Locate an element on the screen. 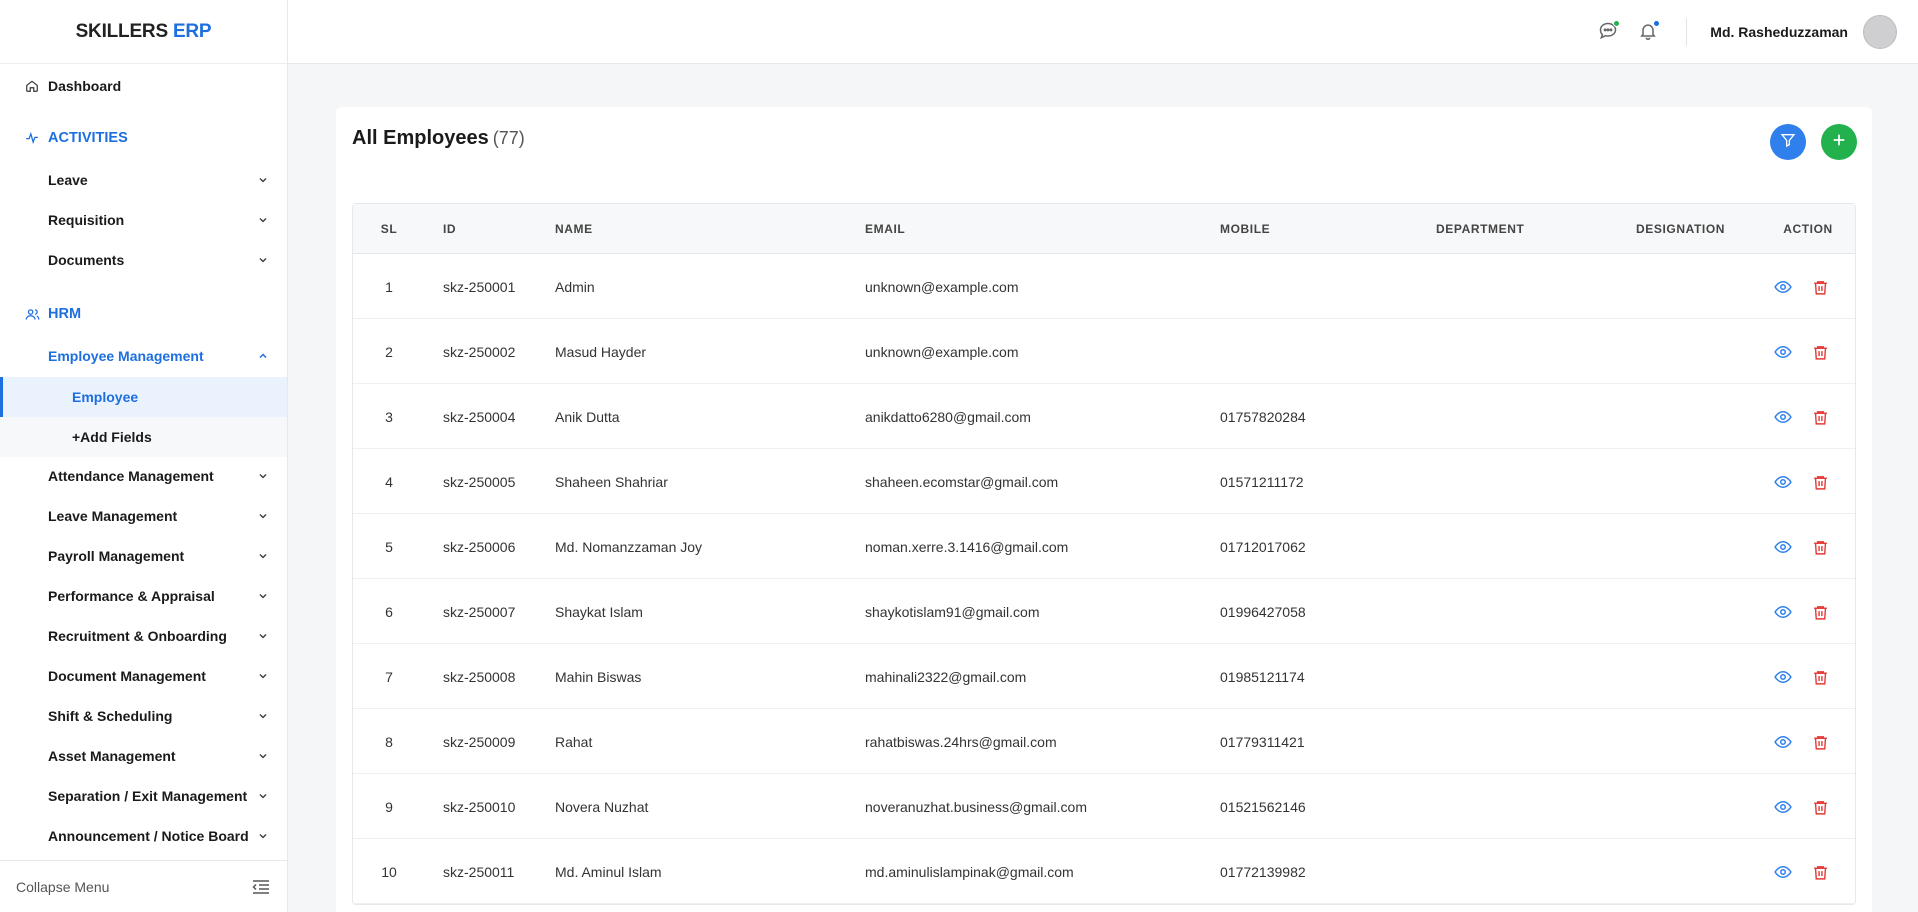 Image resolution: width=1918 pixels, height=912 pixels. cell-mobile: 01521562146 is located at coordinates (1263, 806).